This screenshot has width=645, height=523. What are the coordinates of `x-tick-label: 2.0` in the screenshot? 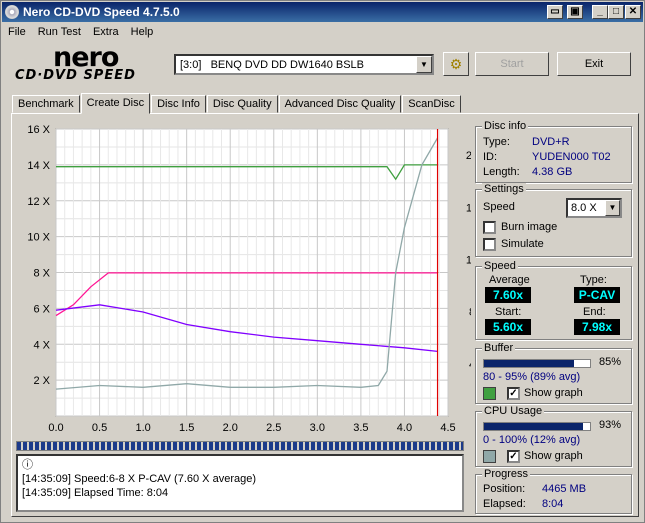 It's located at (230, 428).